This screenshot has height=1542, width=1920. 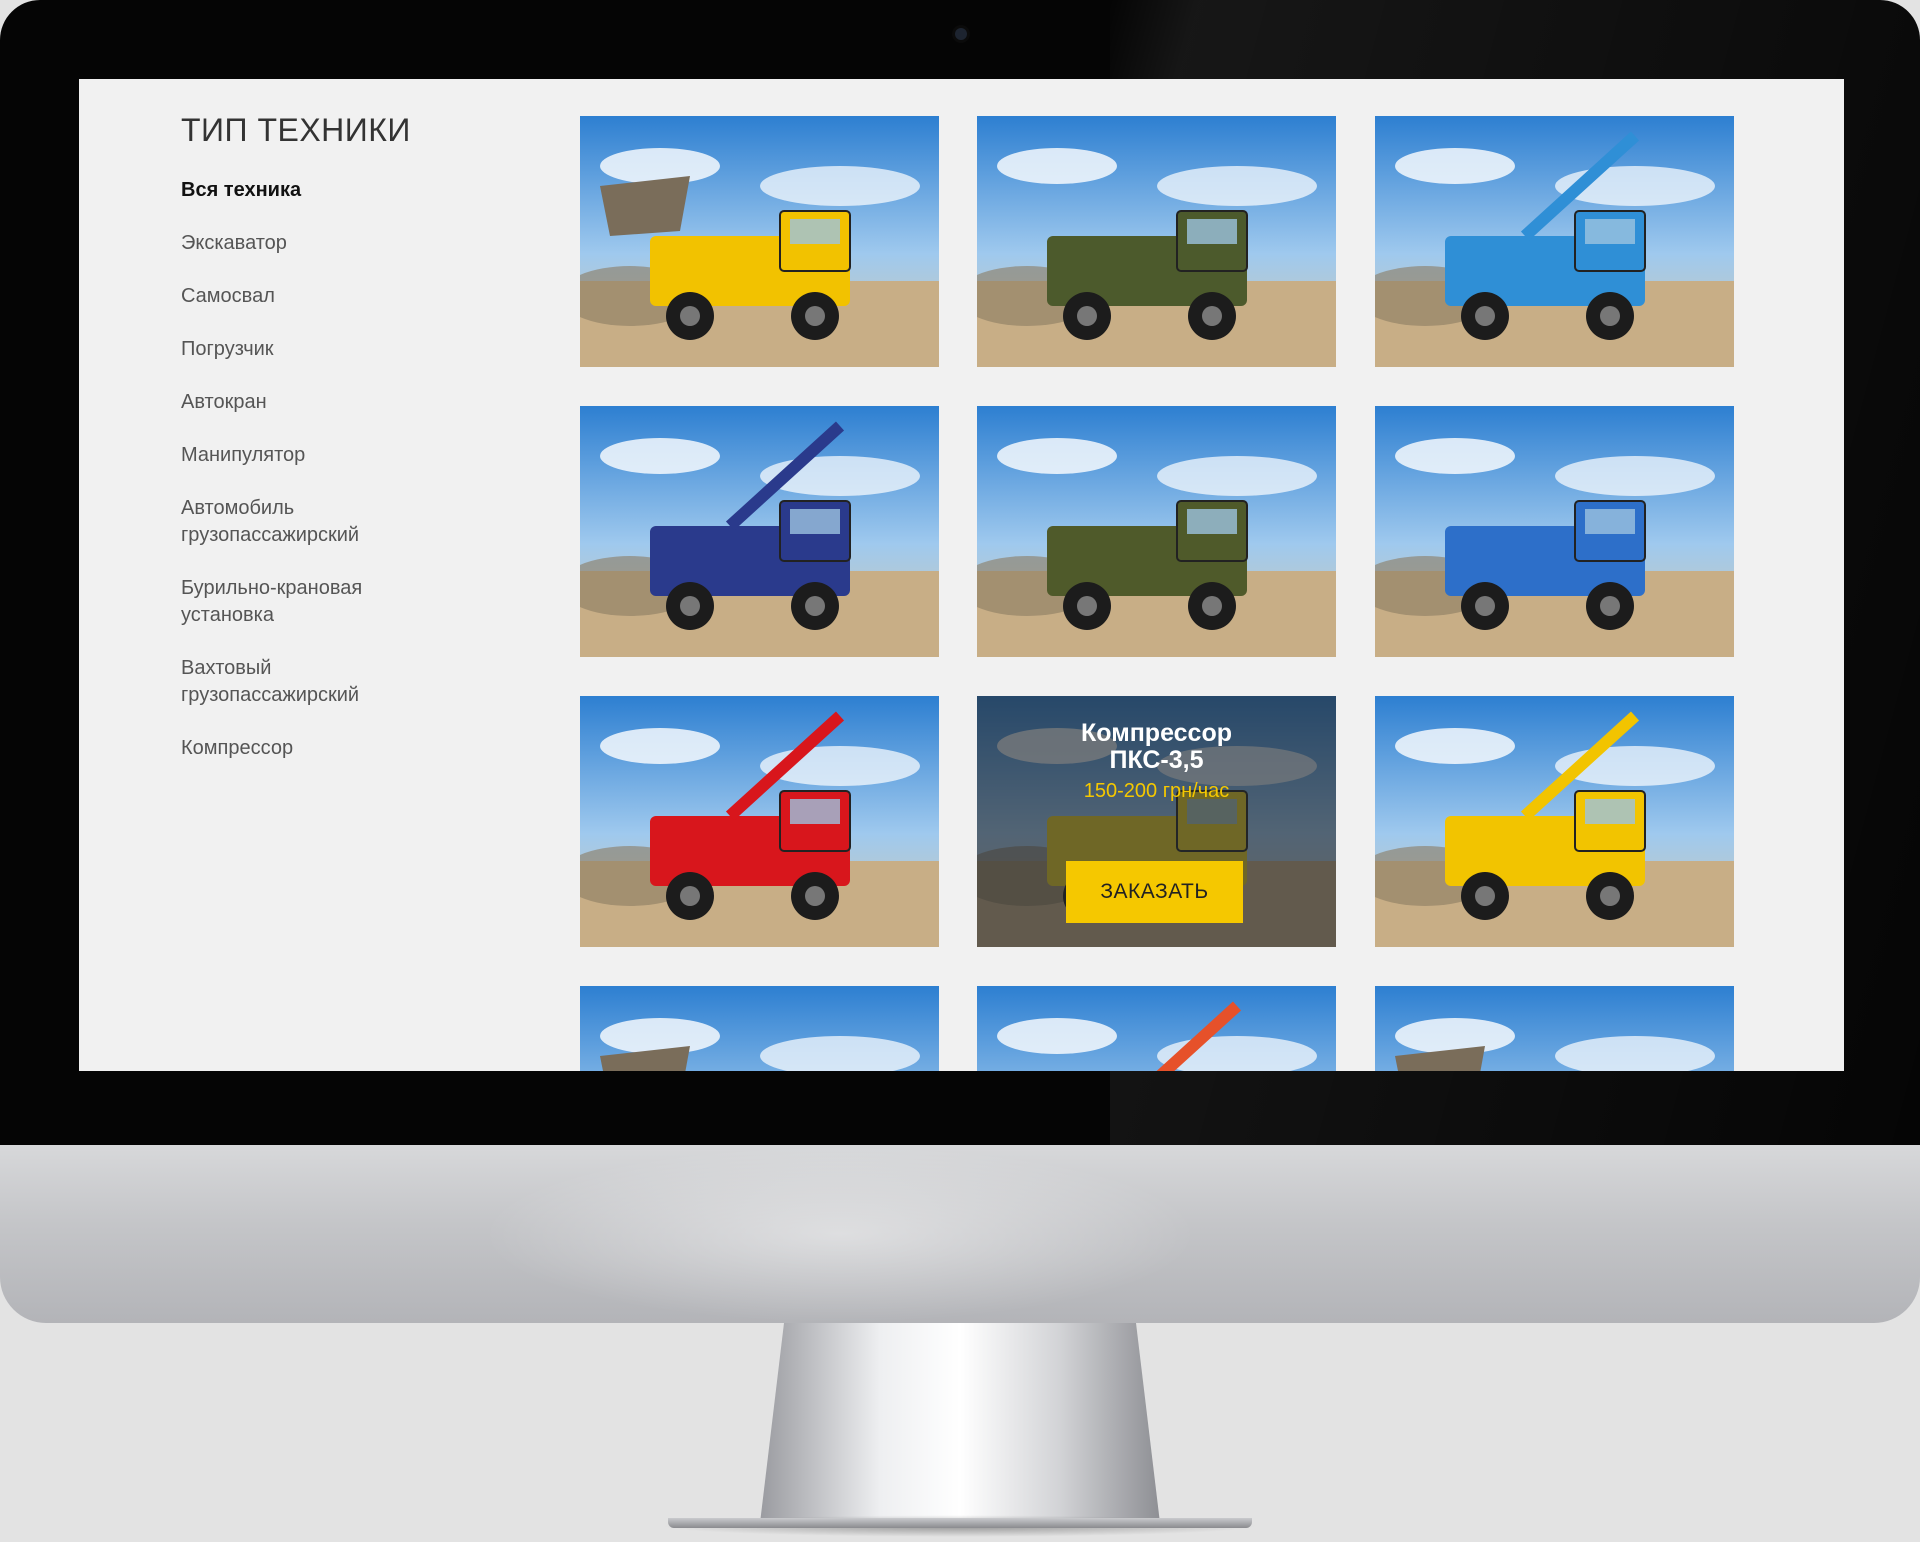 What do you see at coordinates (331, 602) in the screenshot?
I see `sidebar-item-drilling-crane: Бурильно-крановая установка` at bounding box center [331, 602].